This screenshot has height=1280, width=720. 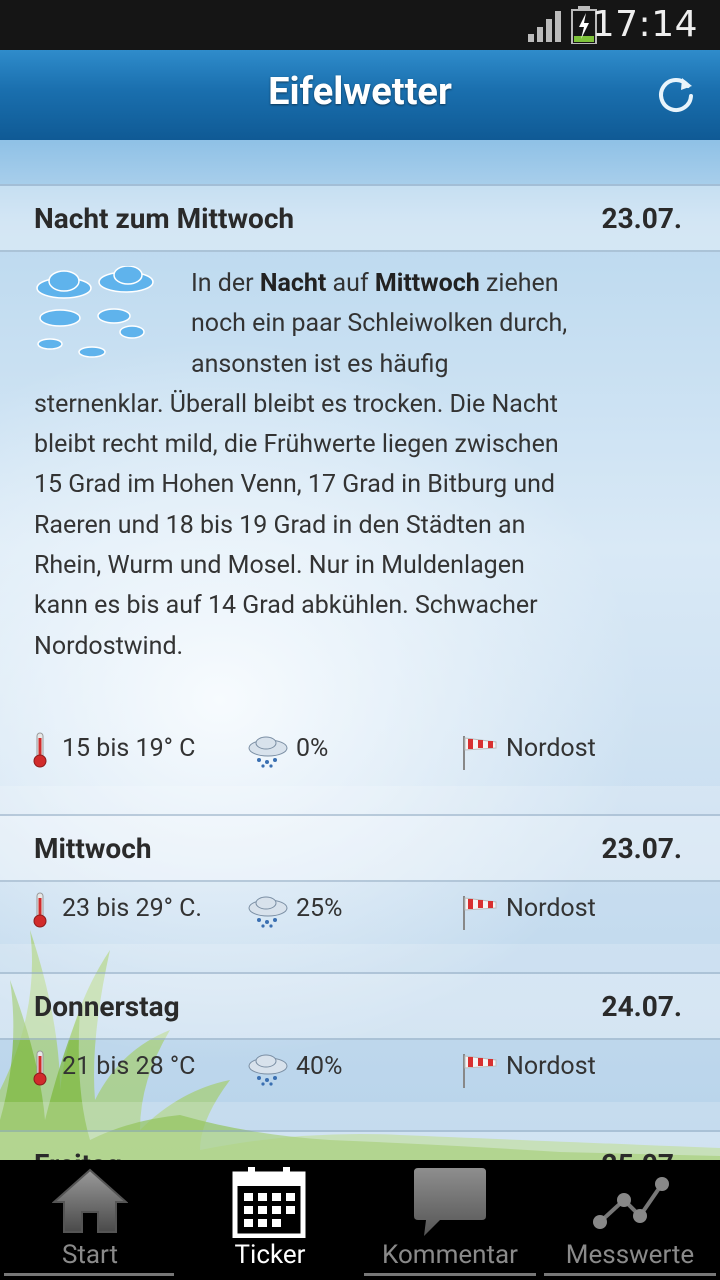 I want to click on nav-label: Kommentar, so click(x=449, y=1255).